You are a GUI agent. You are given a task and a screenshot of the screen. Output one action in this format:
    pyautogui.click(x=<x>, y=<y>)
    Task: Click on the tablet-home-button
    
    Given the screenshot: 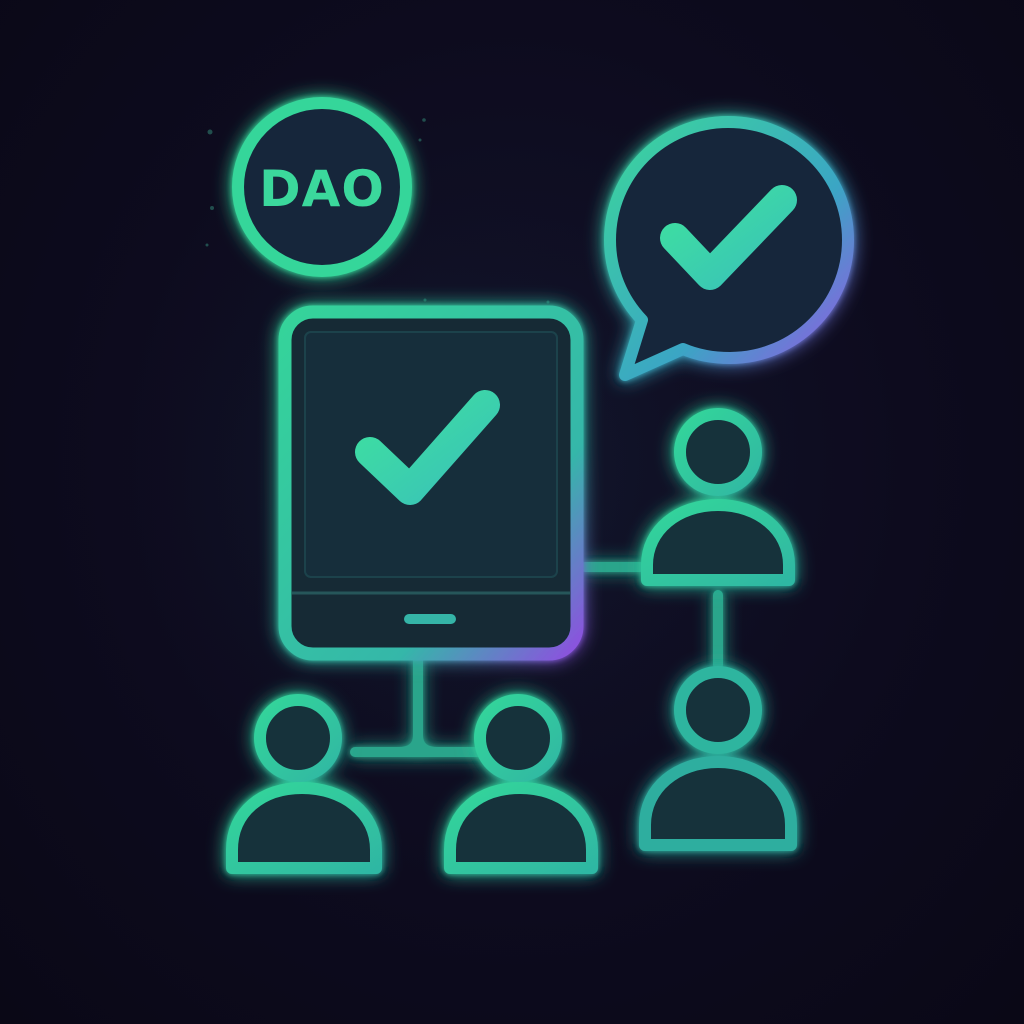 What is the action you would take?
    pyautogui.click(x=430, y=619)
    